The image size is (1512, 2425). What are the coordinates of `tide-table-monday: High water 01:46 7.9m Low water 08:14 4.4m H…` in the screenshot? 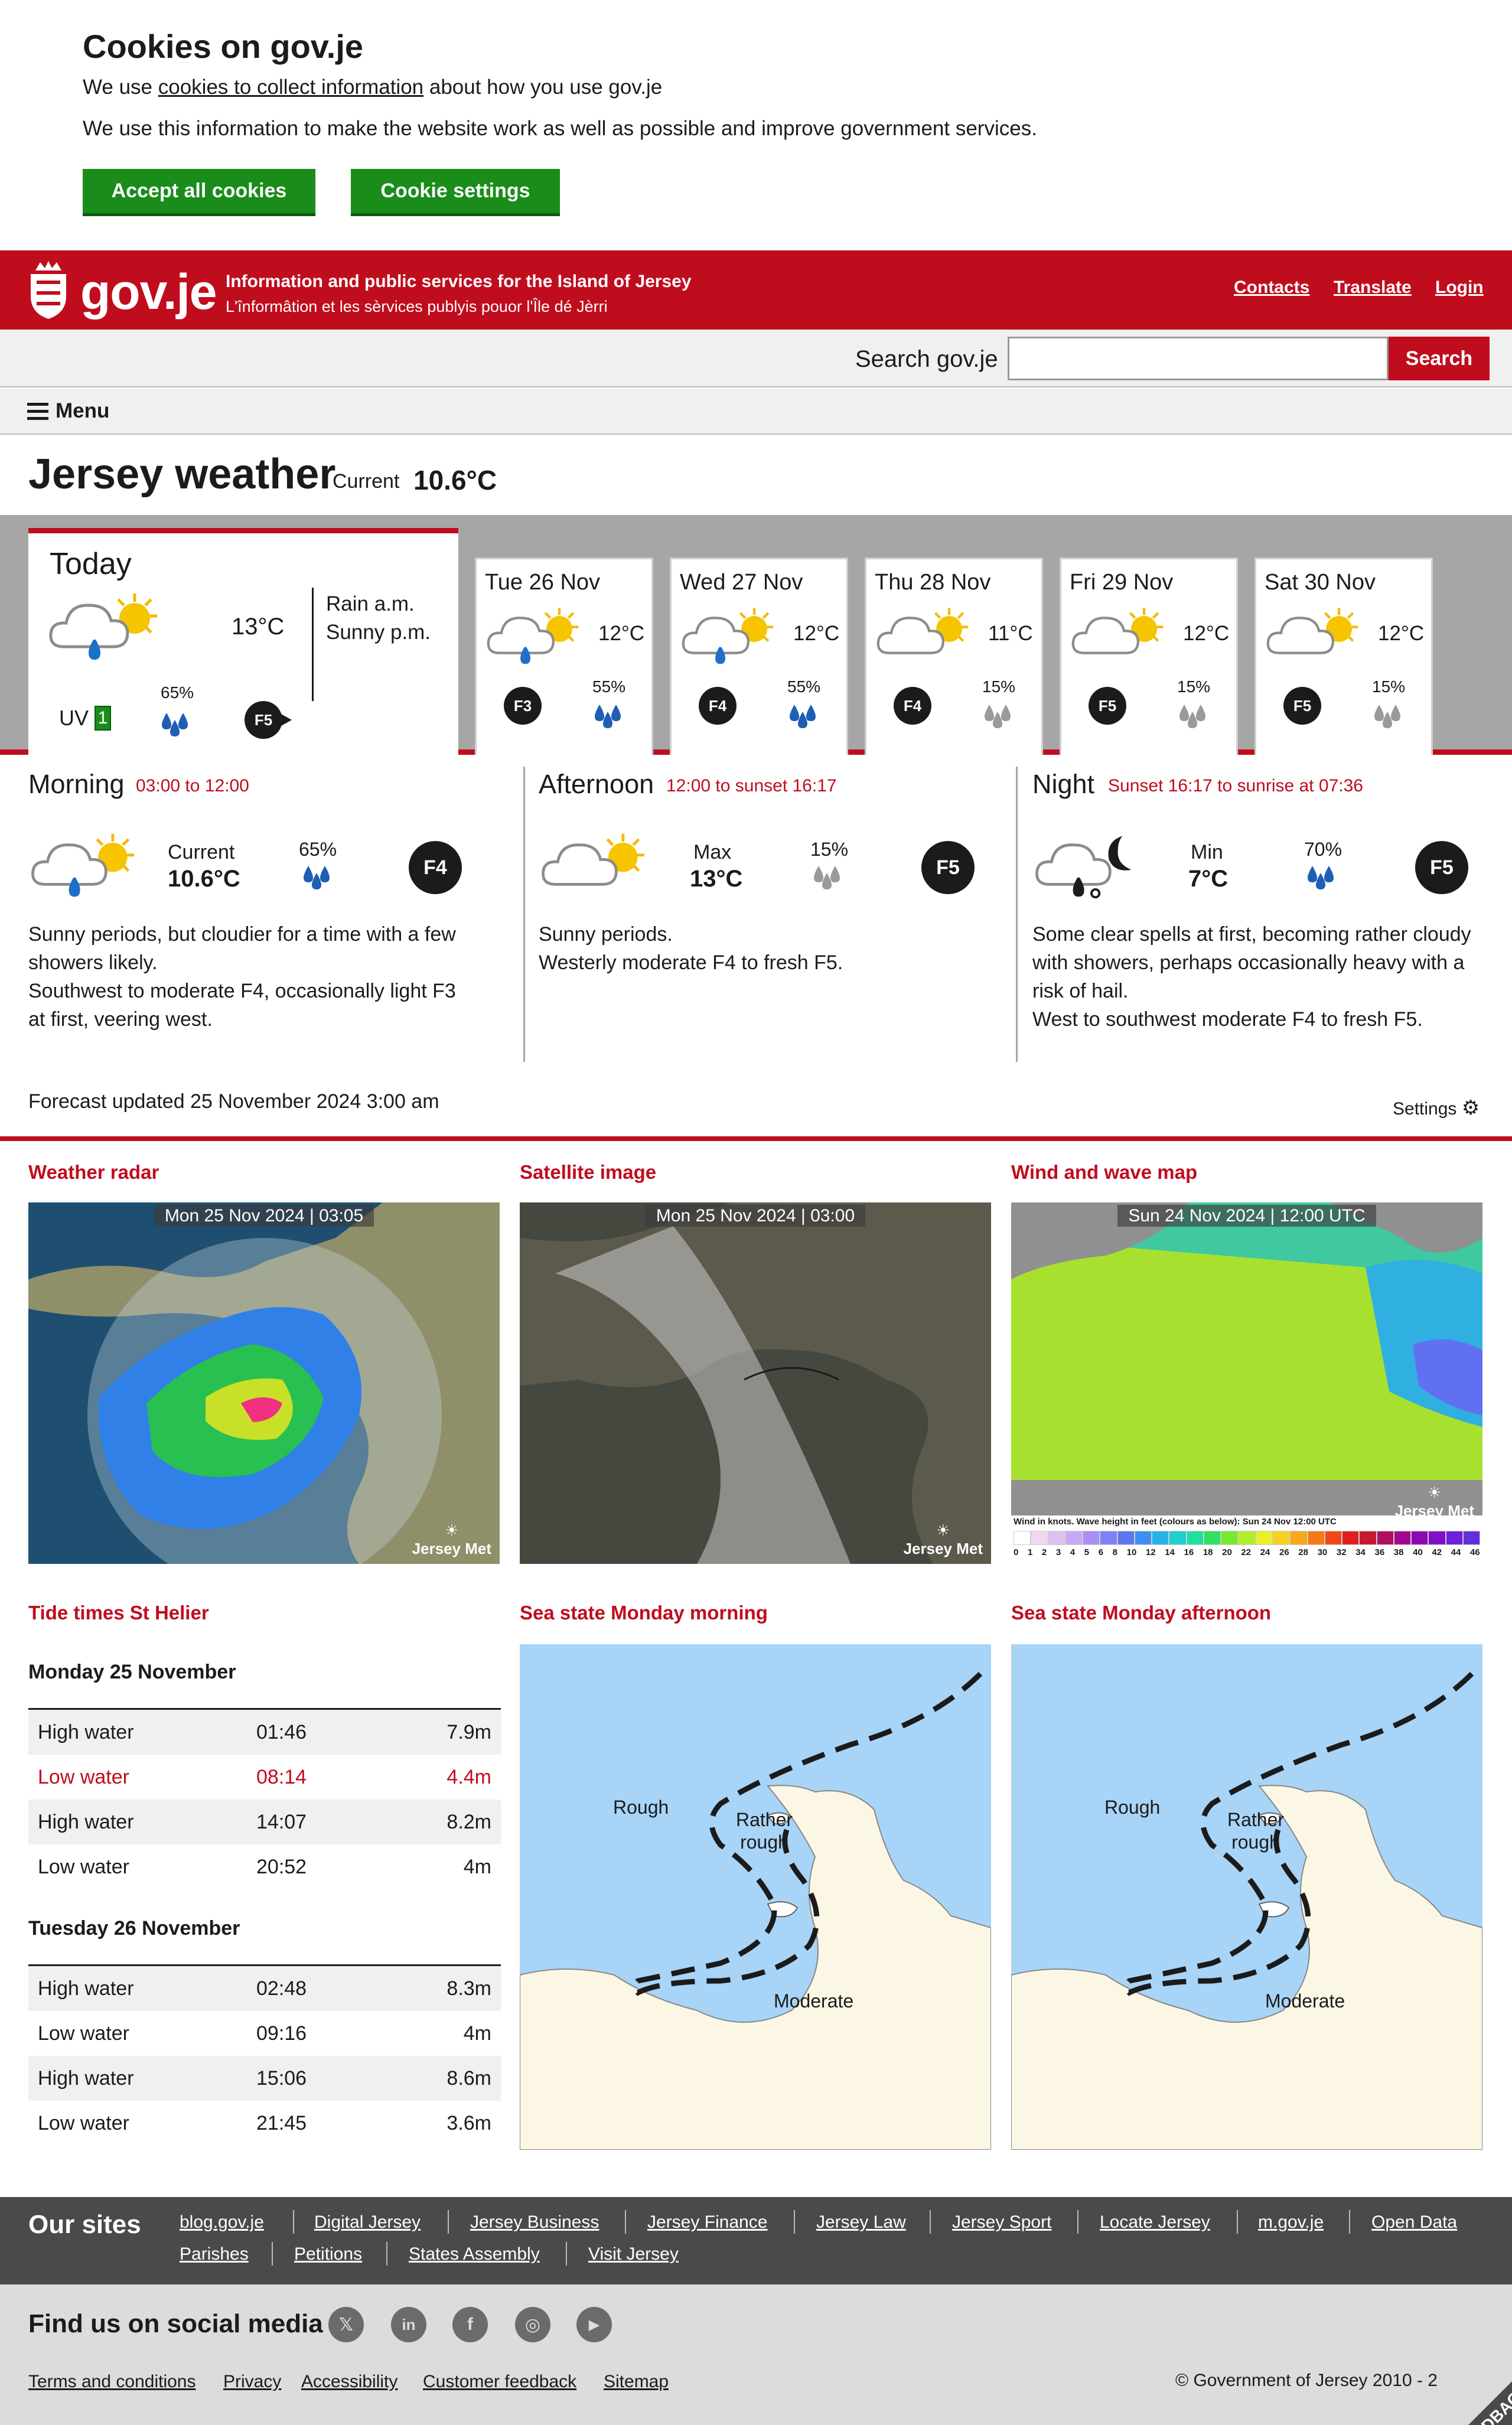 It's located at (264, 1799).